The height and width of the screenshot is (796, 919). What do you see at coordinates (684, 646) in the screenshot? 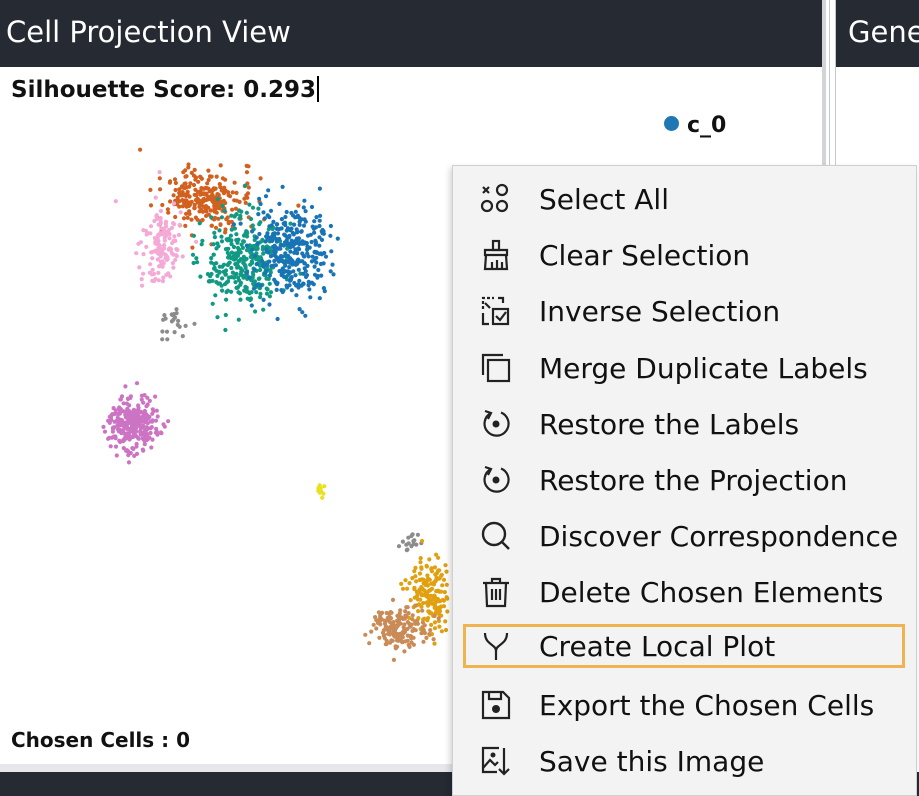
I see `menu-item-create-local-plot: Create Local Plot` at bounding box center [684, 646].